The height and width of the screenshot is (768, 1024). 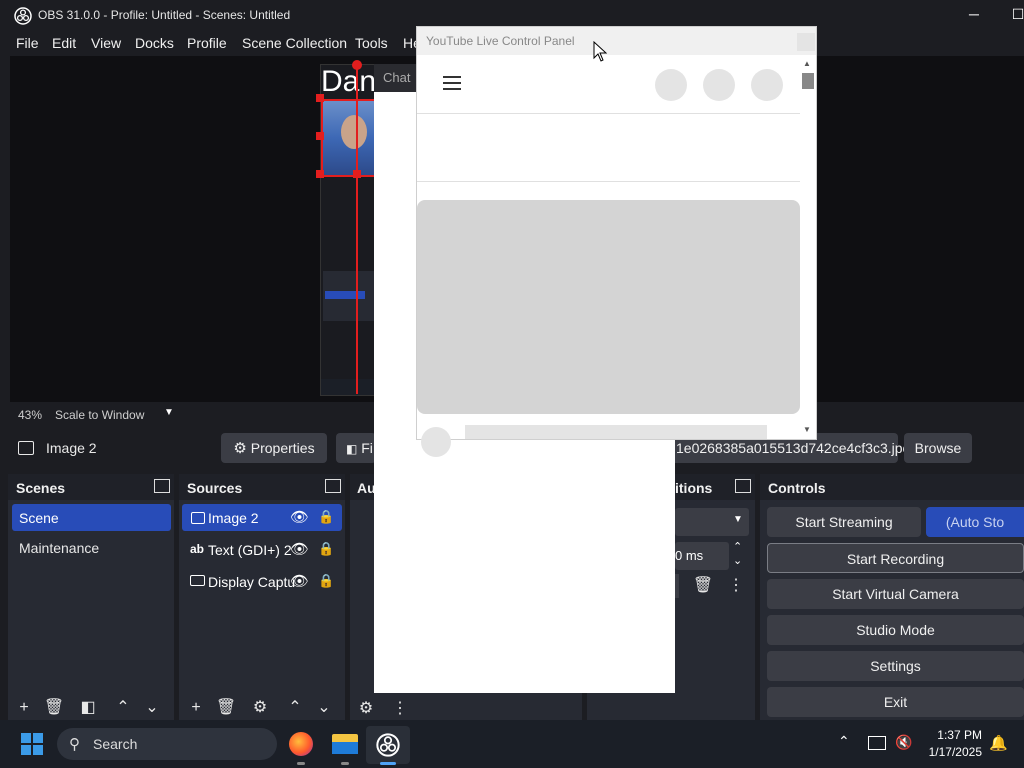 What do you see at coordinates (262, 581) in the screenshot?
I see `source-item: Display Captu 👁 🔒` at bounding box center [262, 581].